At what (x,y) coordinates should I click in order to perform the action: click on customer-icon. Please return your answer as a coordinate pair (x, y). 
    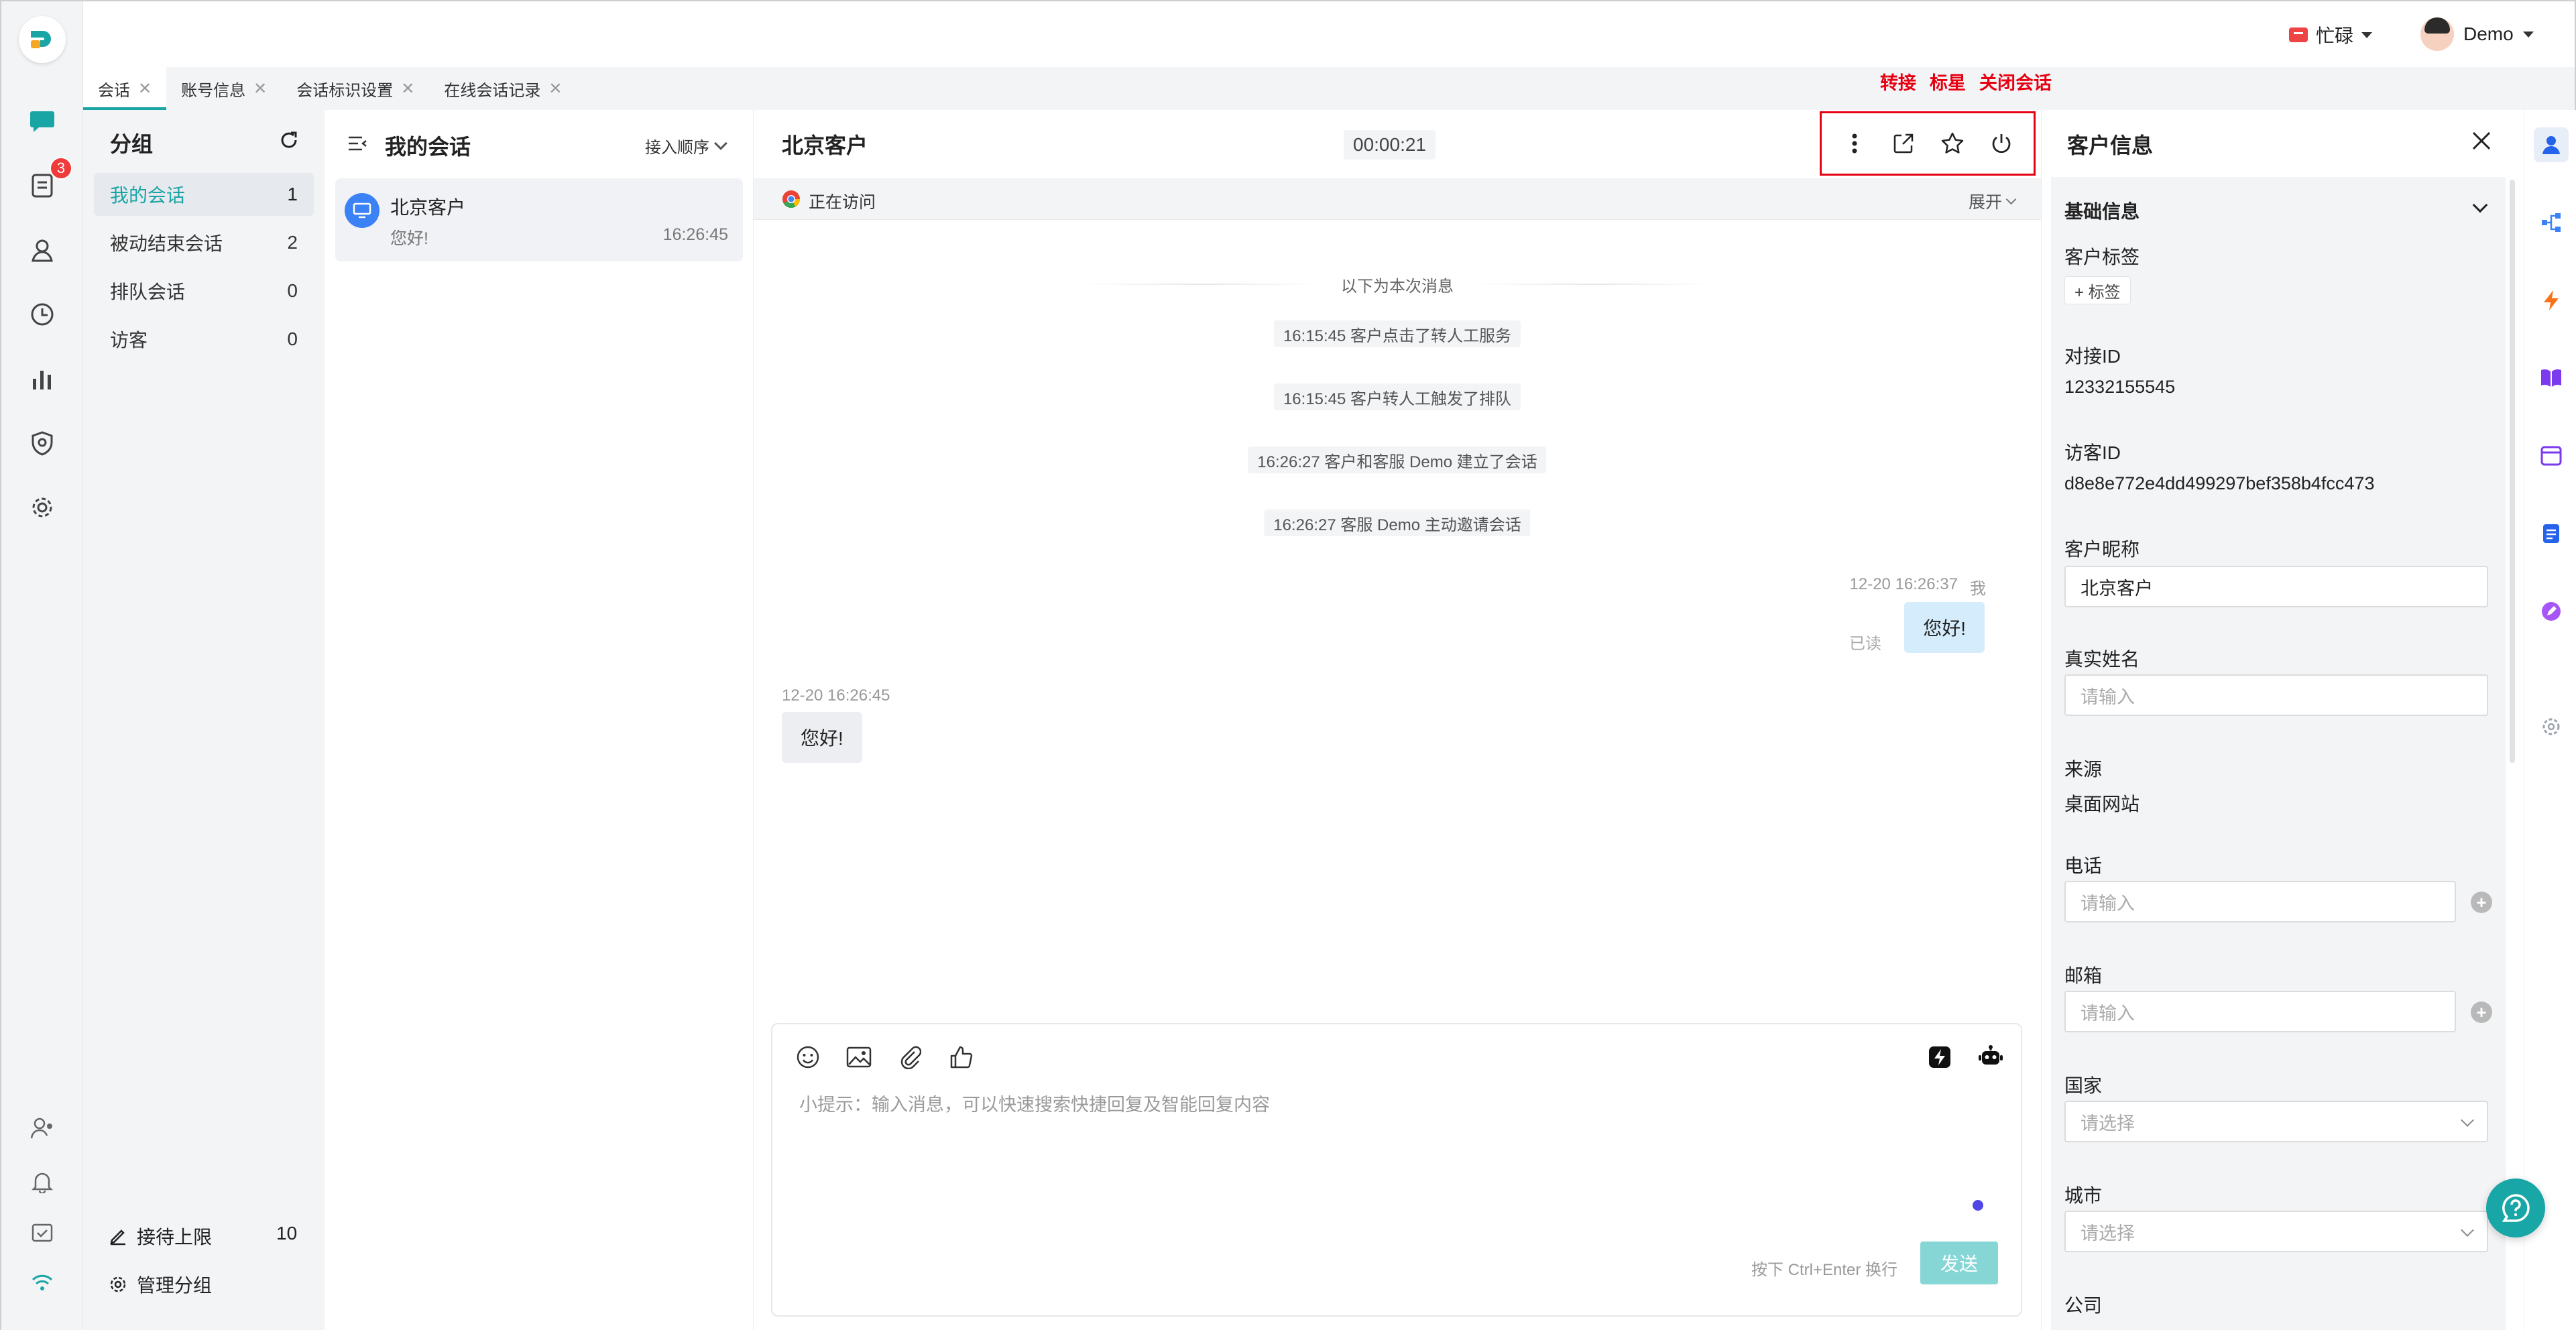
    Looking at the image, I should click on (42, 250).